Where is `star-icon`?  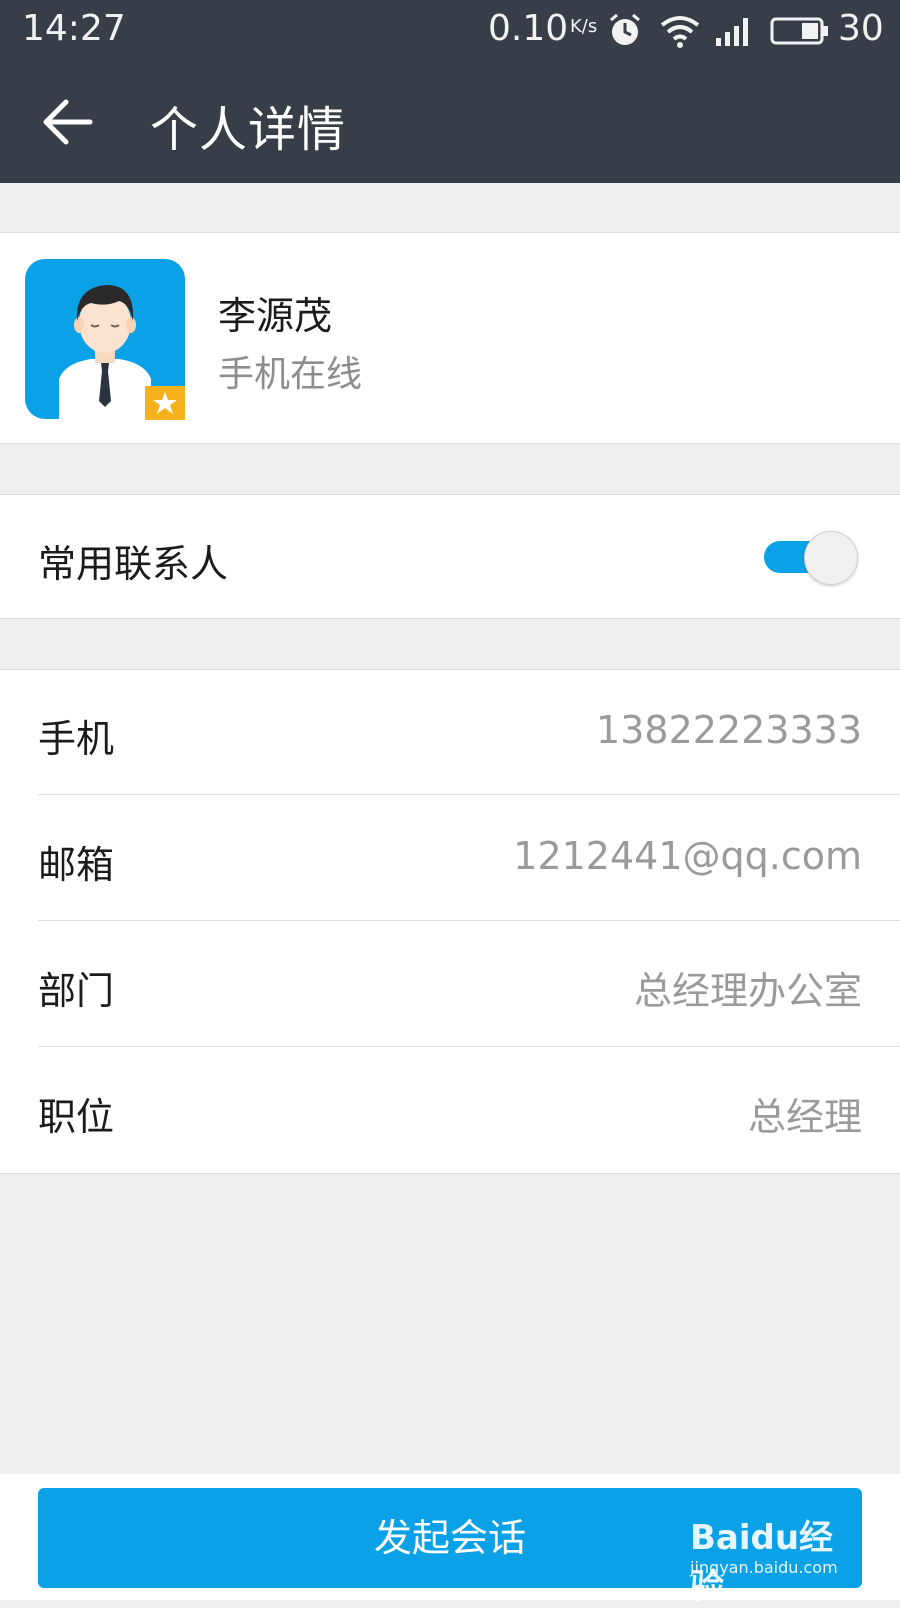
star-icon is located at coordinates (165, 403).